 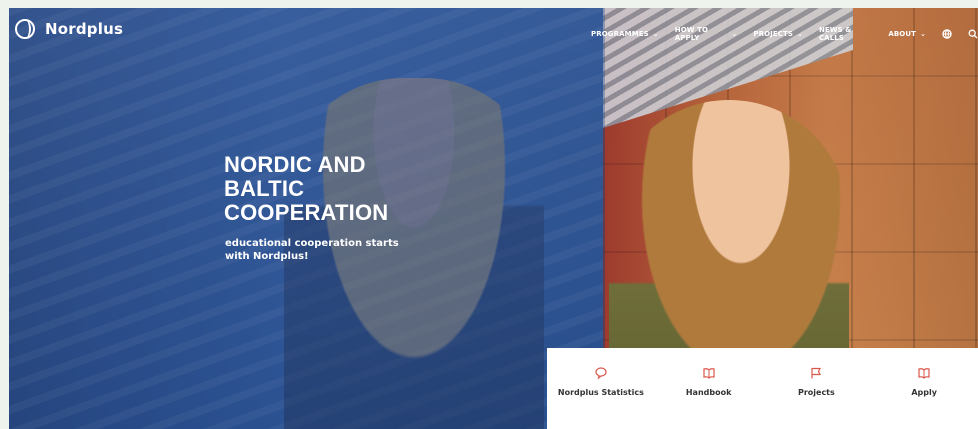 I want to click on quick-link-statistics-label: Nordplus Statistics, so click(x=600, y=392).